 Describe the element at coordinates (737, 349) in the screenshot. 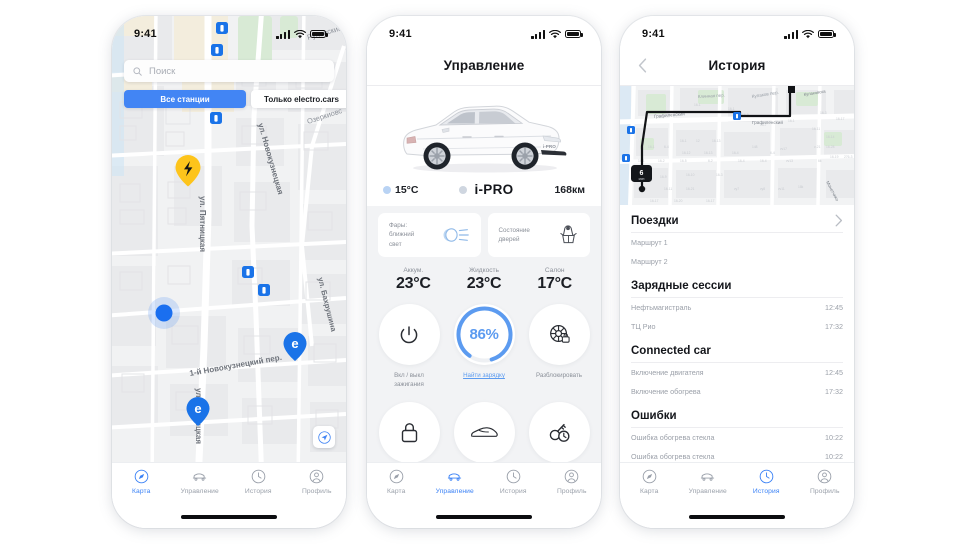

I see `section-header-connected-car: Connected car` at that location.